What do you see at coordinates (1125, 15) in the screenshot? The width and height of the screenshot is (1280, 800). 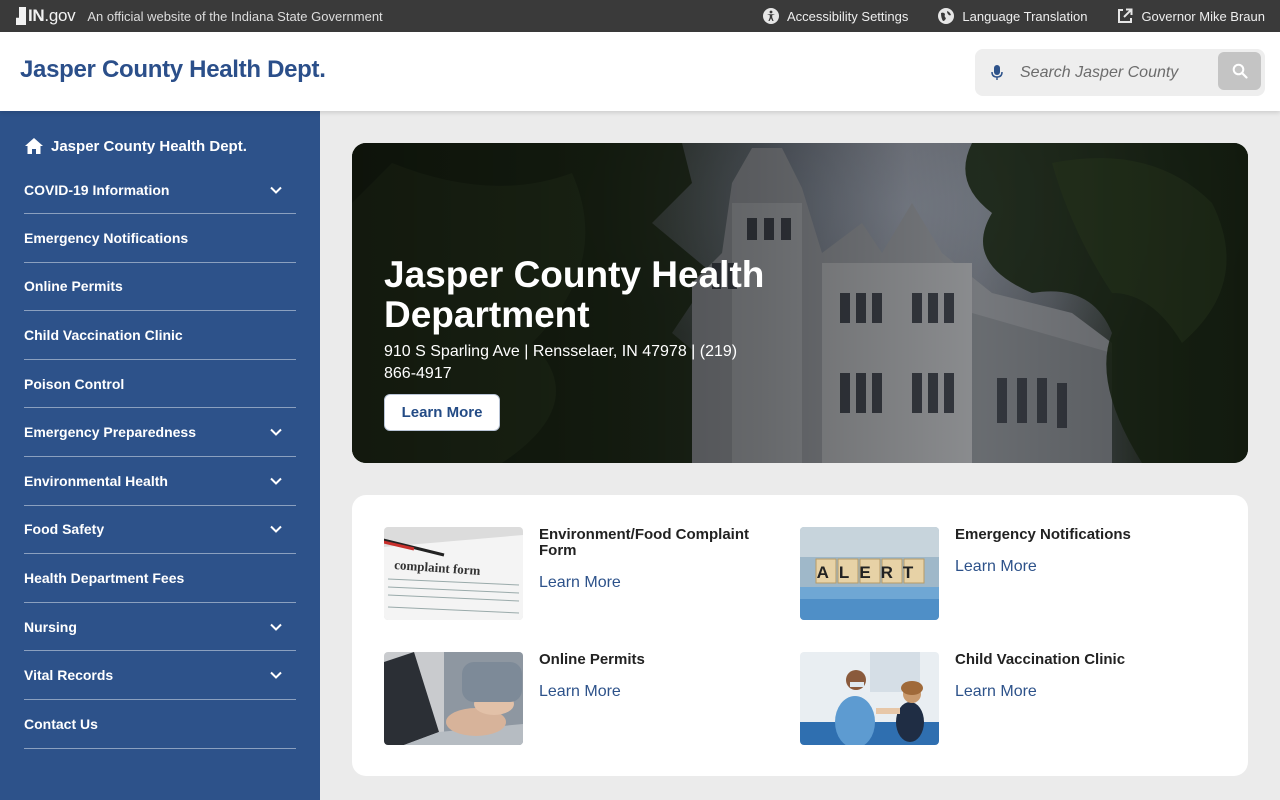 I see `external-link-icon` at bounding box center [1125, 15].